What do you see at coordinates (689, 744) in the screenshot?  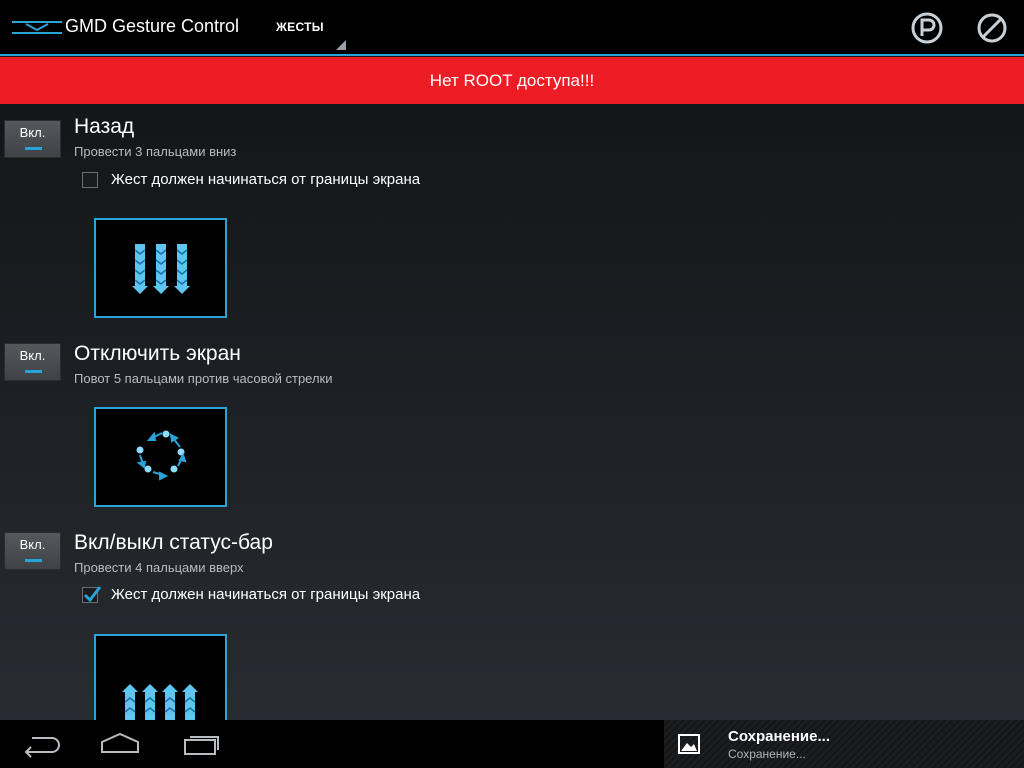 I see `image-icon` at bounding box center [689, 744].